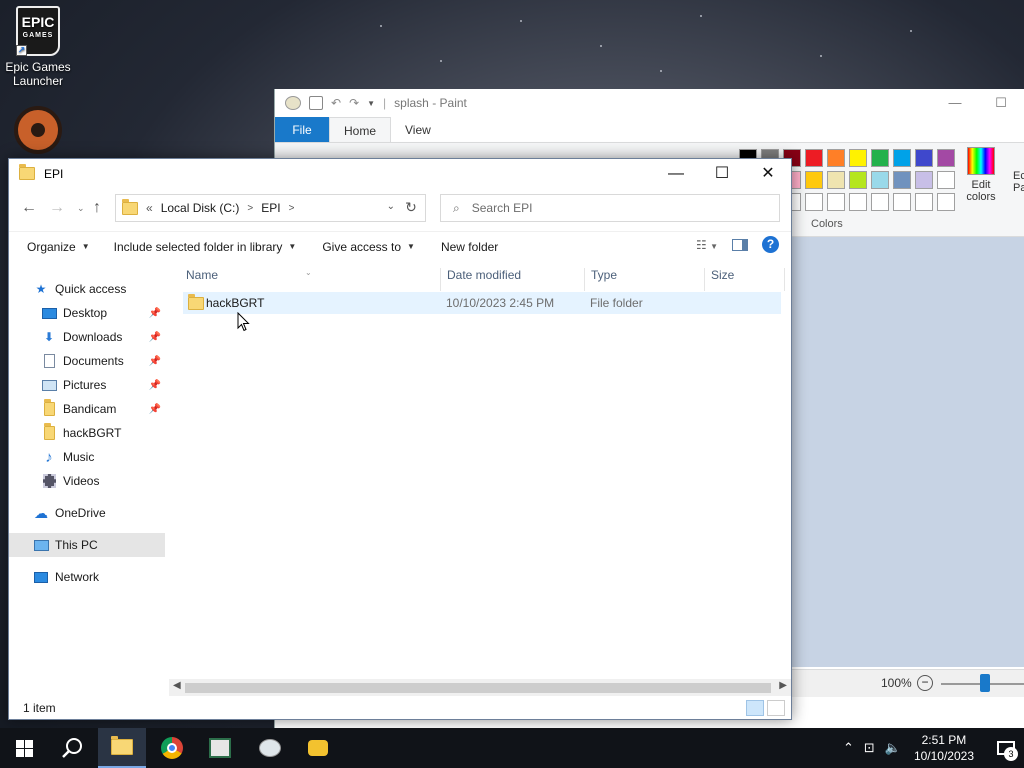 This screenshot has height=768, width=1024. Describe the element at coordinates (707, 245) in the screenshot. I see `change-view-button: ☷ ▼` at that location.